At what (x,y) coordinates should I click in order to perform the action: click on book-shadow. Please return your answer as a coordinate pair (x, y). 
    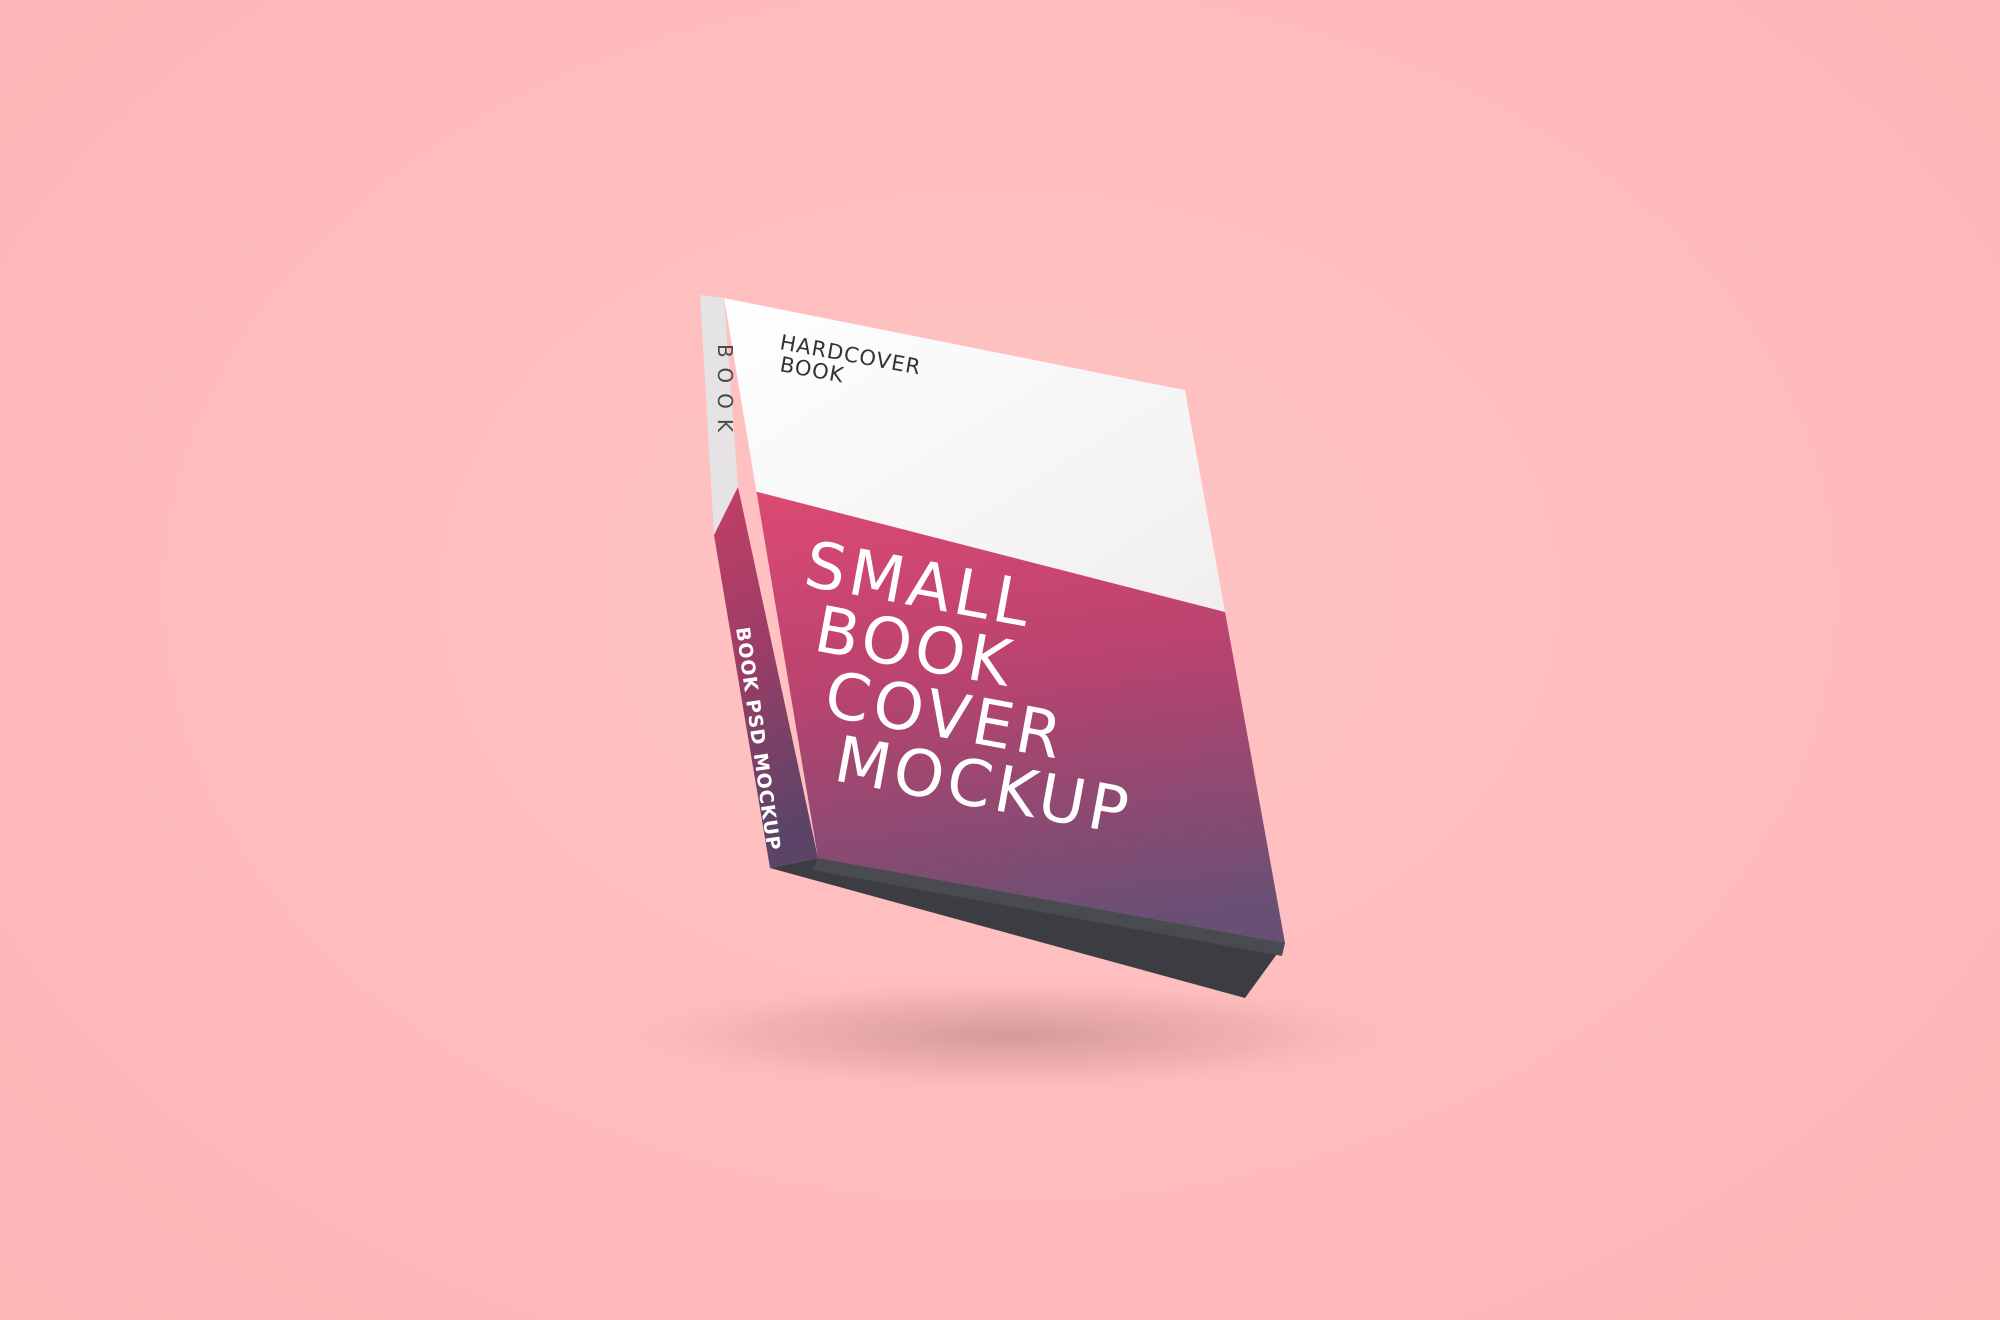
    Looking at the image, I should click on (1010, 1035).